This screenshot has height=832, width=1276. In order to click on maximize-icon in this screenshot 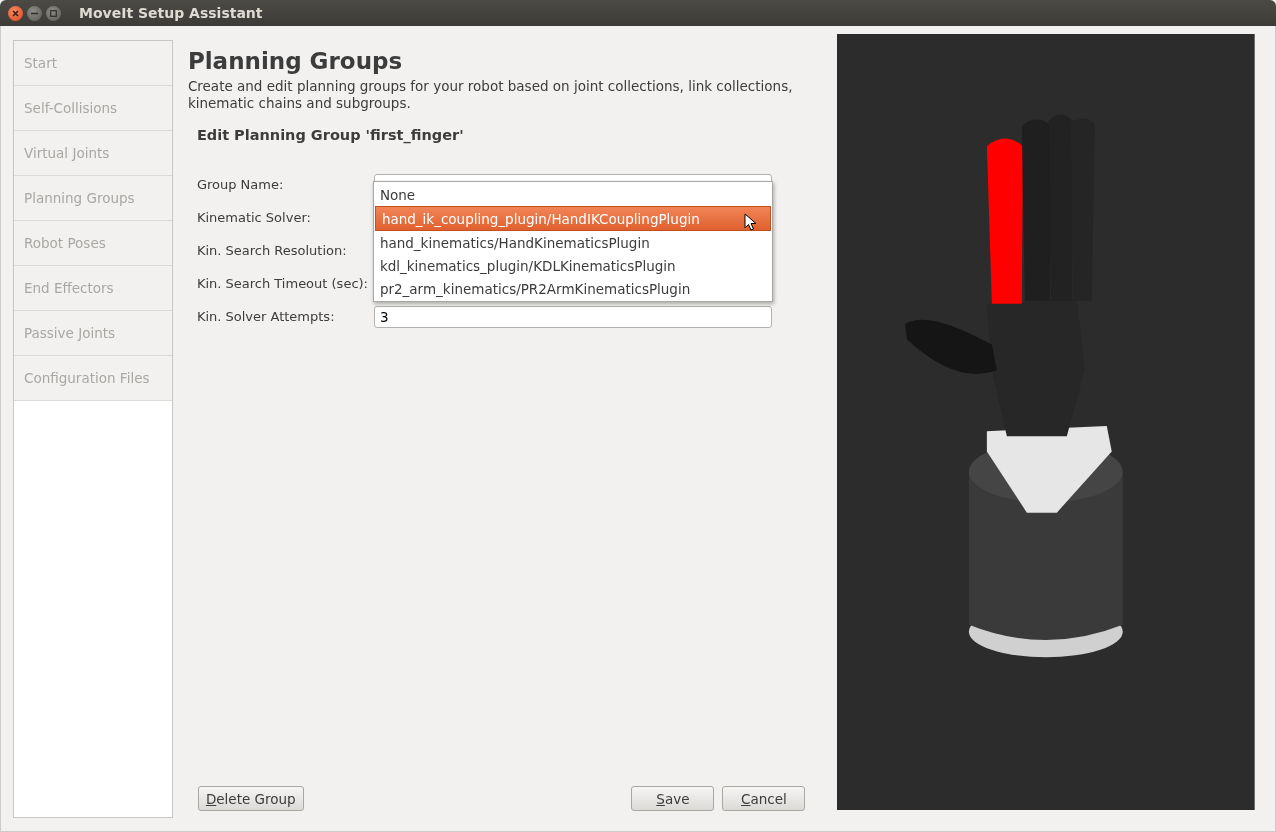, I will do `click(53, 13)`.